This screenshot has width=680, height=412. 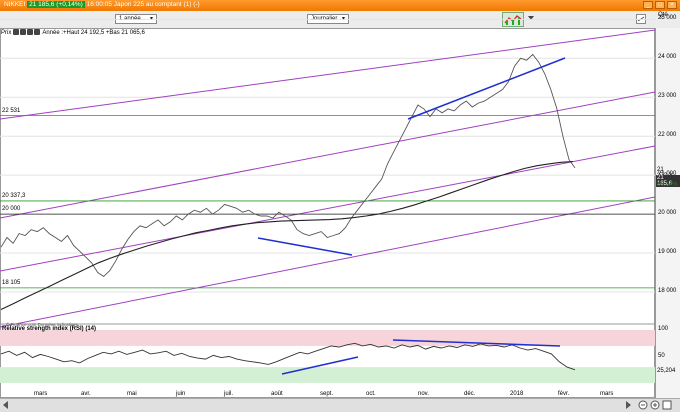 What do you see at coordinates (667, 96) in the screenshot?
I see `y-tick-label: 23 000` at bounding box center [667, 96].